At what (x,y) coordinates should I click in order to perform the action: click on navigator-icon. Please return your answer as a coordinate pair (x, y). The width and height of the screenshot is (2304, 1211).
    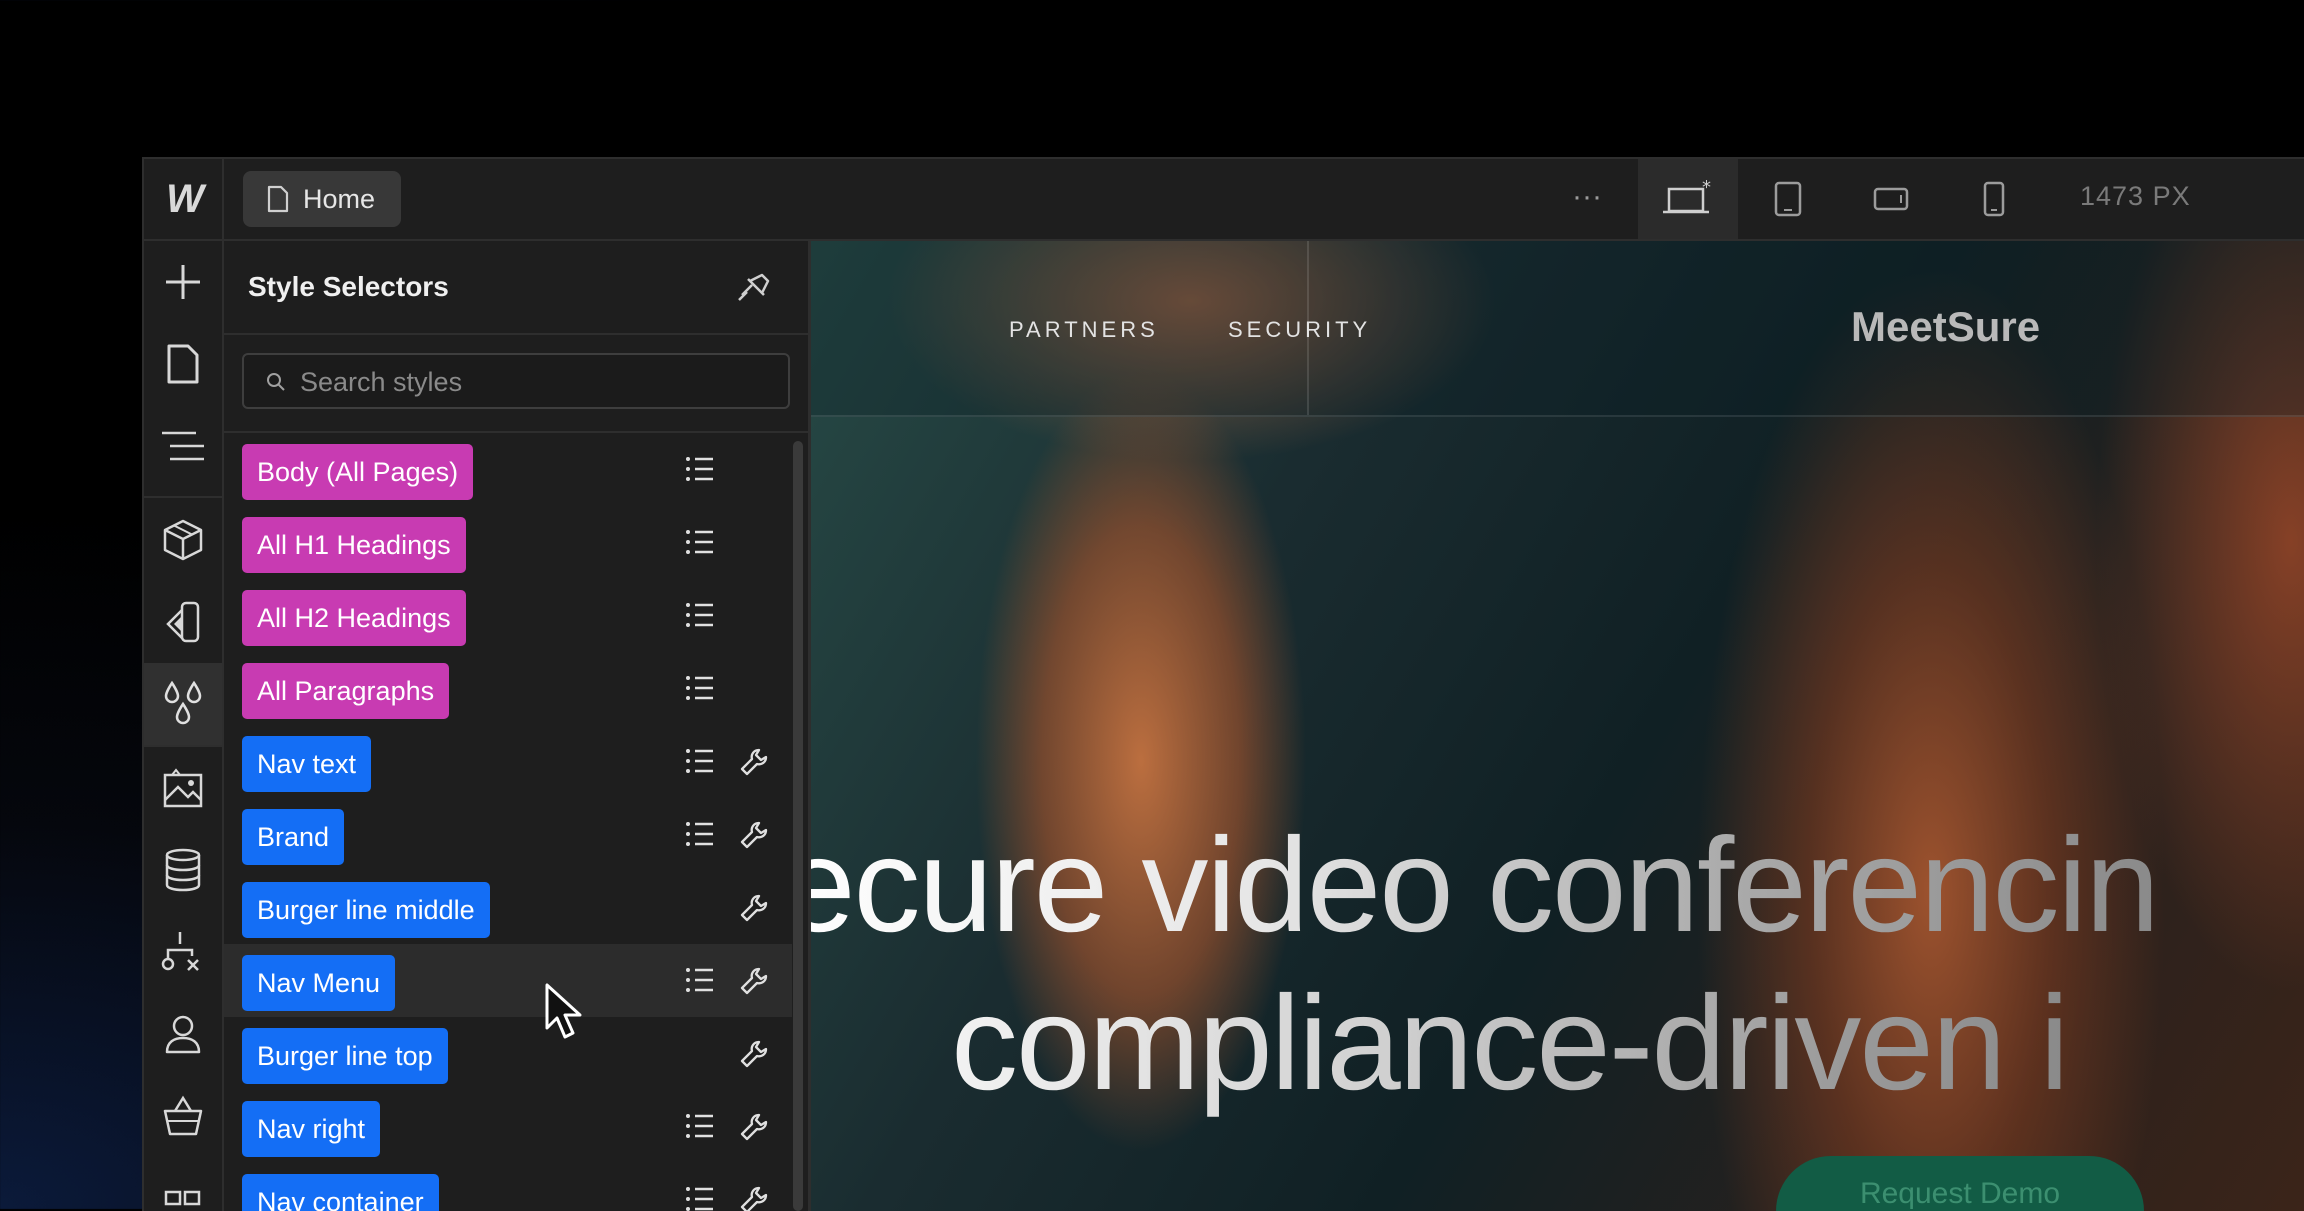
    Looking at the image, I should click on (183, 446).